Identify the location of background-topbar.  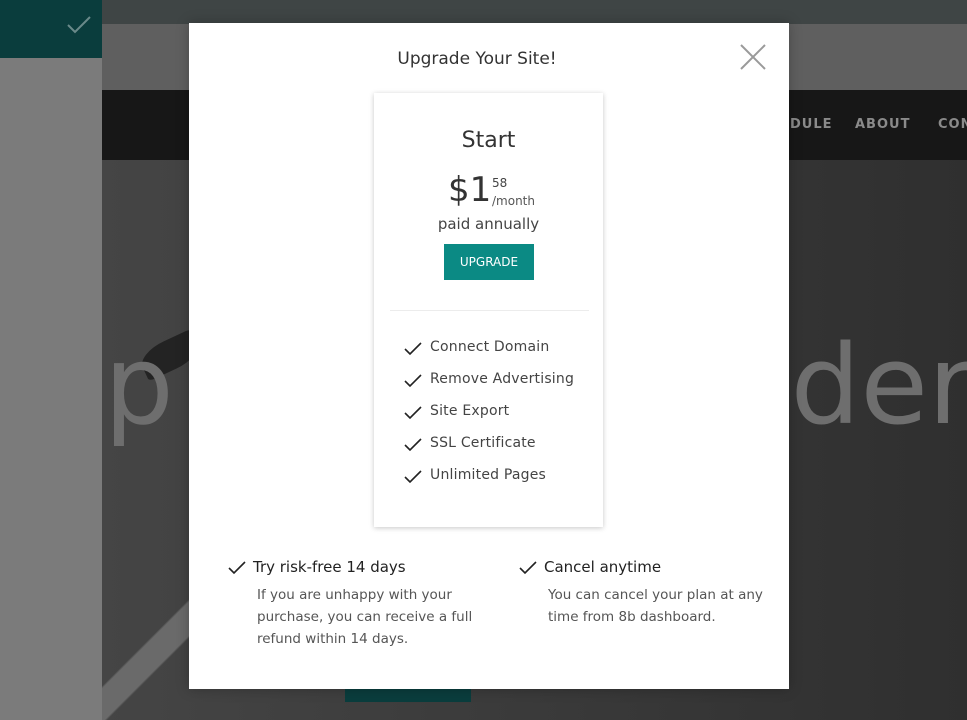
(534, 12).